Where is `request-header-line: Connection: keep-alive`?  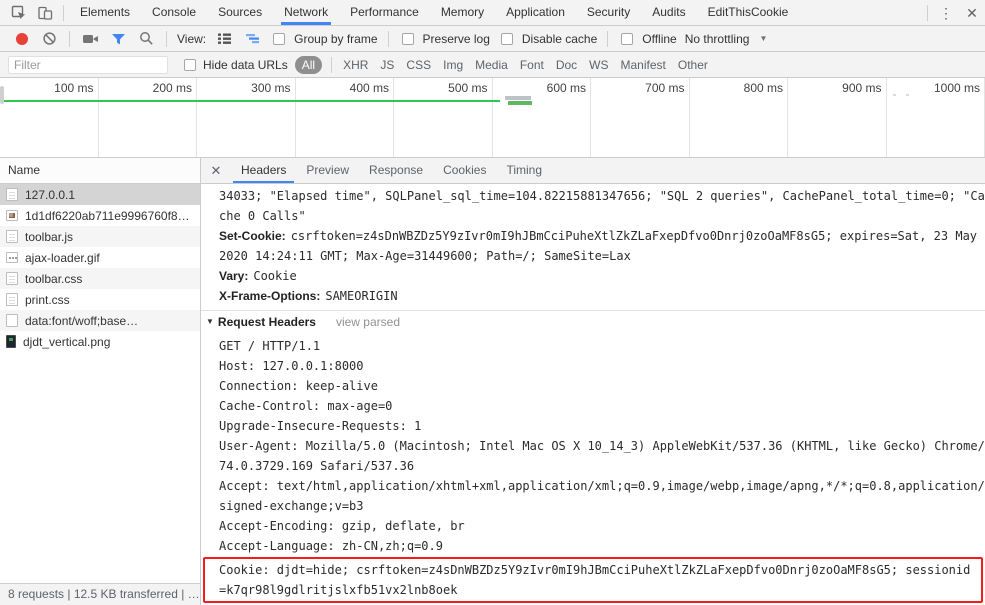
request-header-line: Connection: keep-alive is located at coordinates (298, 386).